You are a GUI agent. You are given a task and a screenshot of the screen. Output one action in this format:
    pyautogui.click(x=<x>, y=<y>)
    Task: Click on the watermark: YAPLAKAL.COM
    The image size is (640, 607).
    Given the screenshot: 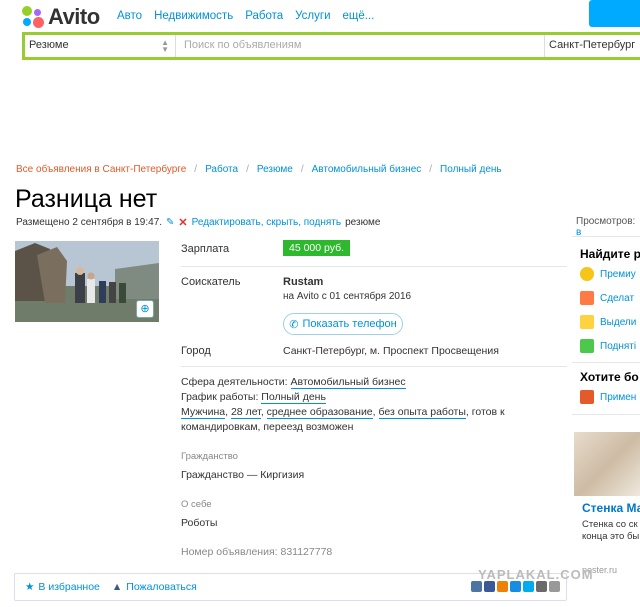 What is the action you would take?
    pyautogui.click(x=536, y=574)
    